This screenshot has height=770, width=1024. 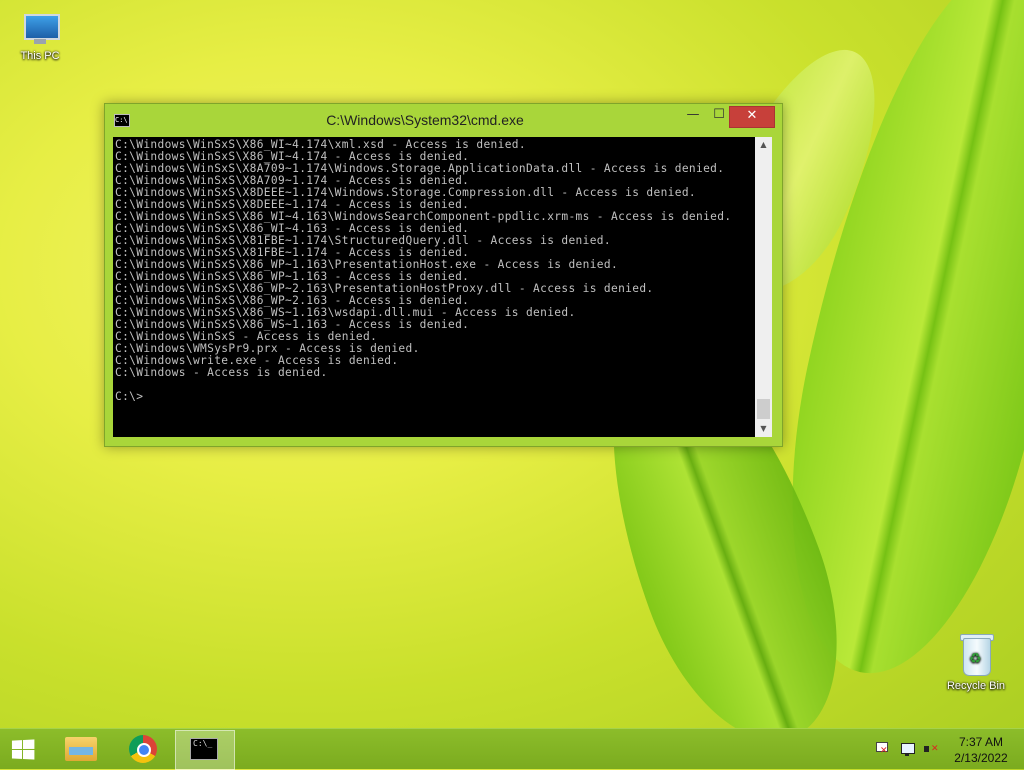 I want to click on chrome-icon, so click(x=143, y=749).